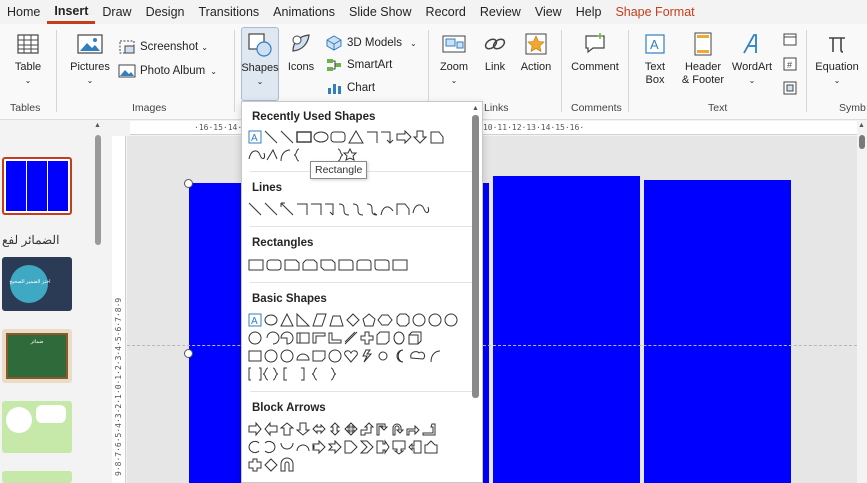 This screenshot has height=483, width=867. I want to click on parallelogram-icon, so click(319, 320).